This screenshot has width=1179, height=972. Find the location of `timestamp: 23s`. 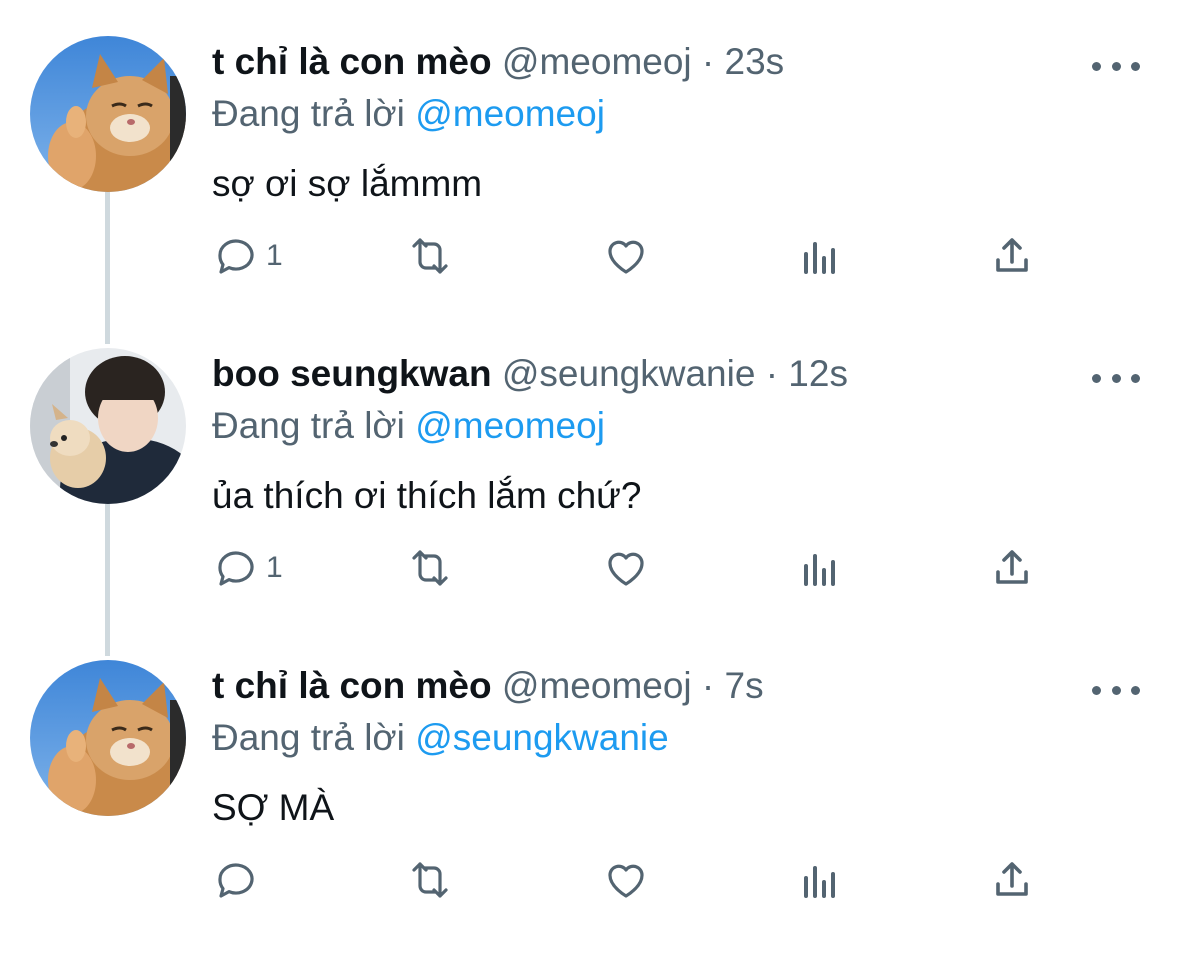

timestamp: 23s is located at coordinates (755, 61).